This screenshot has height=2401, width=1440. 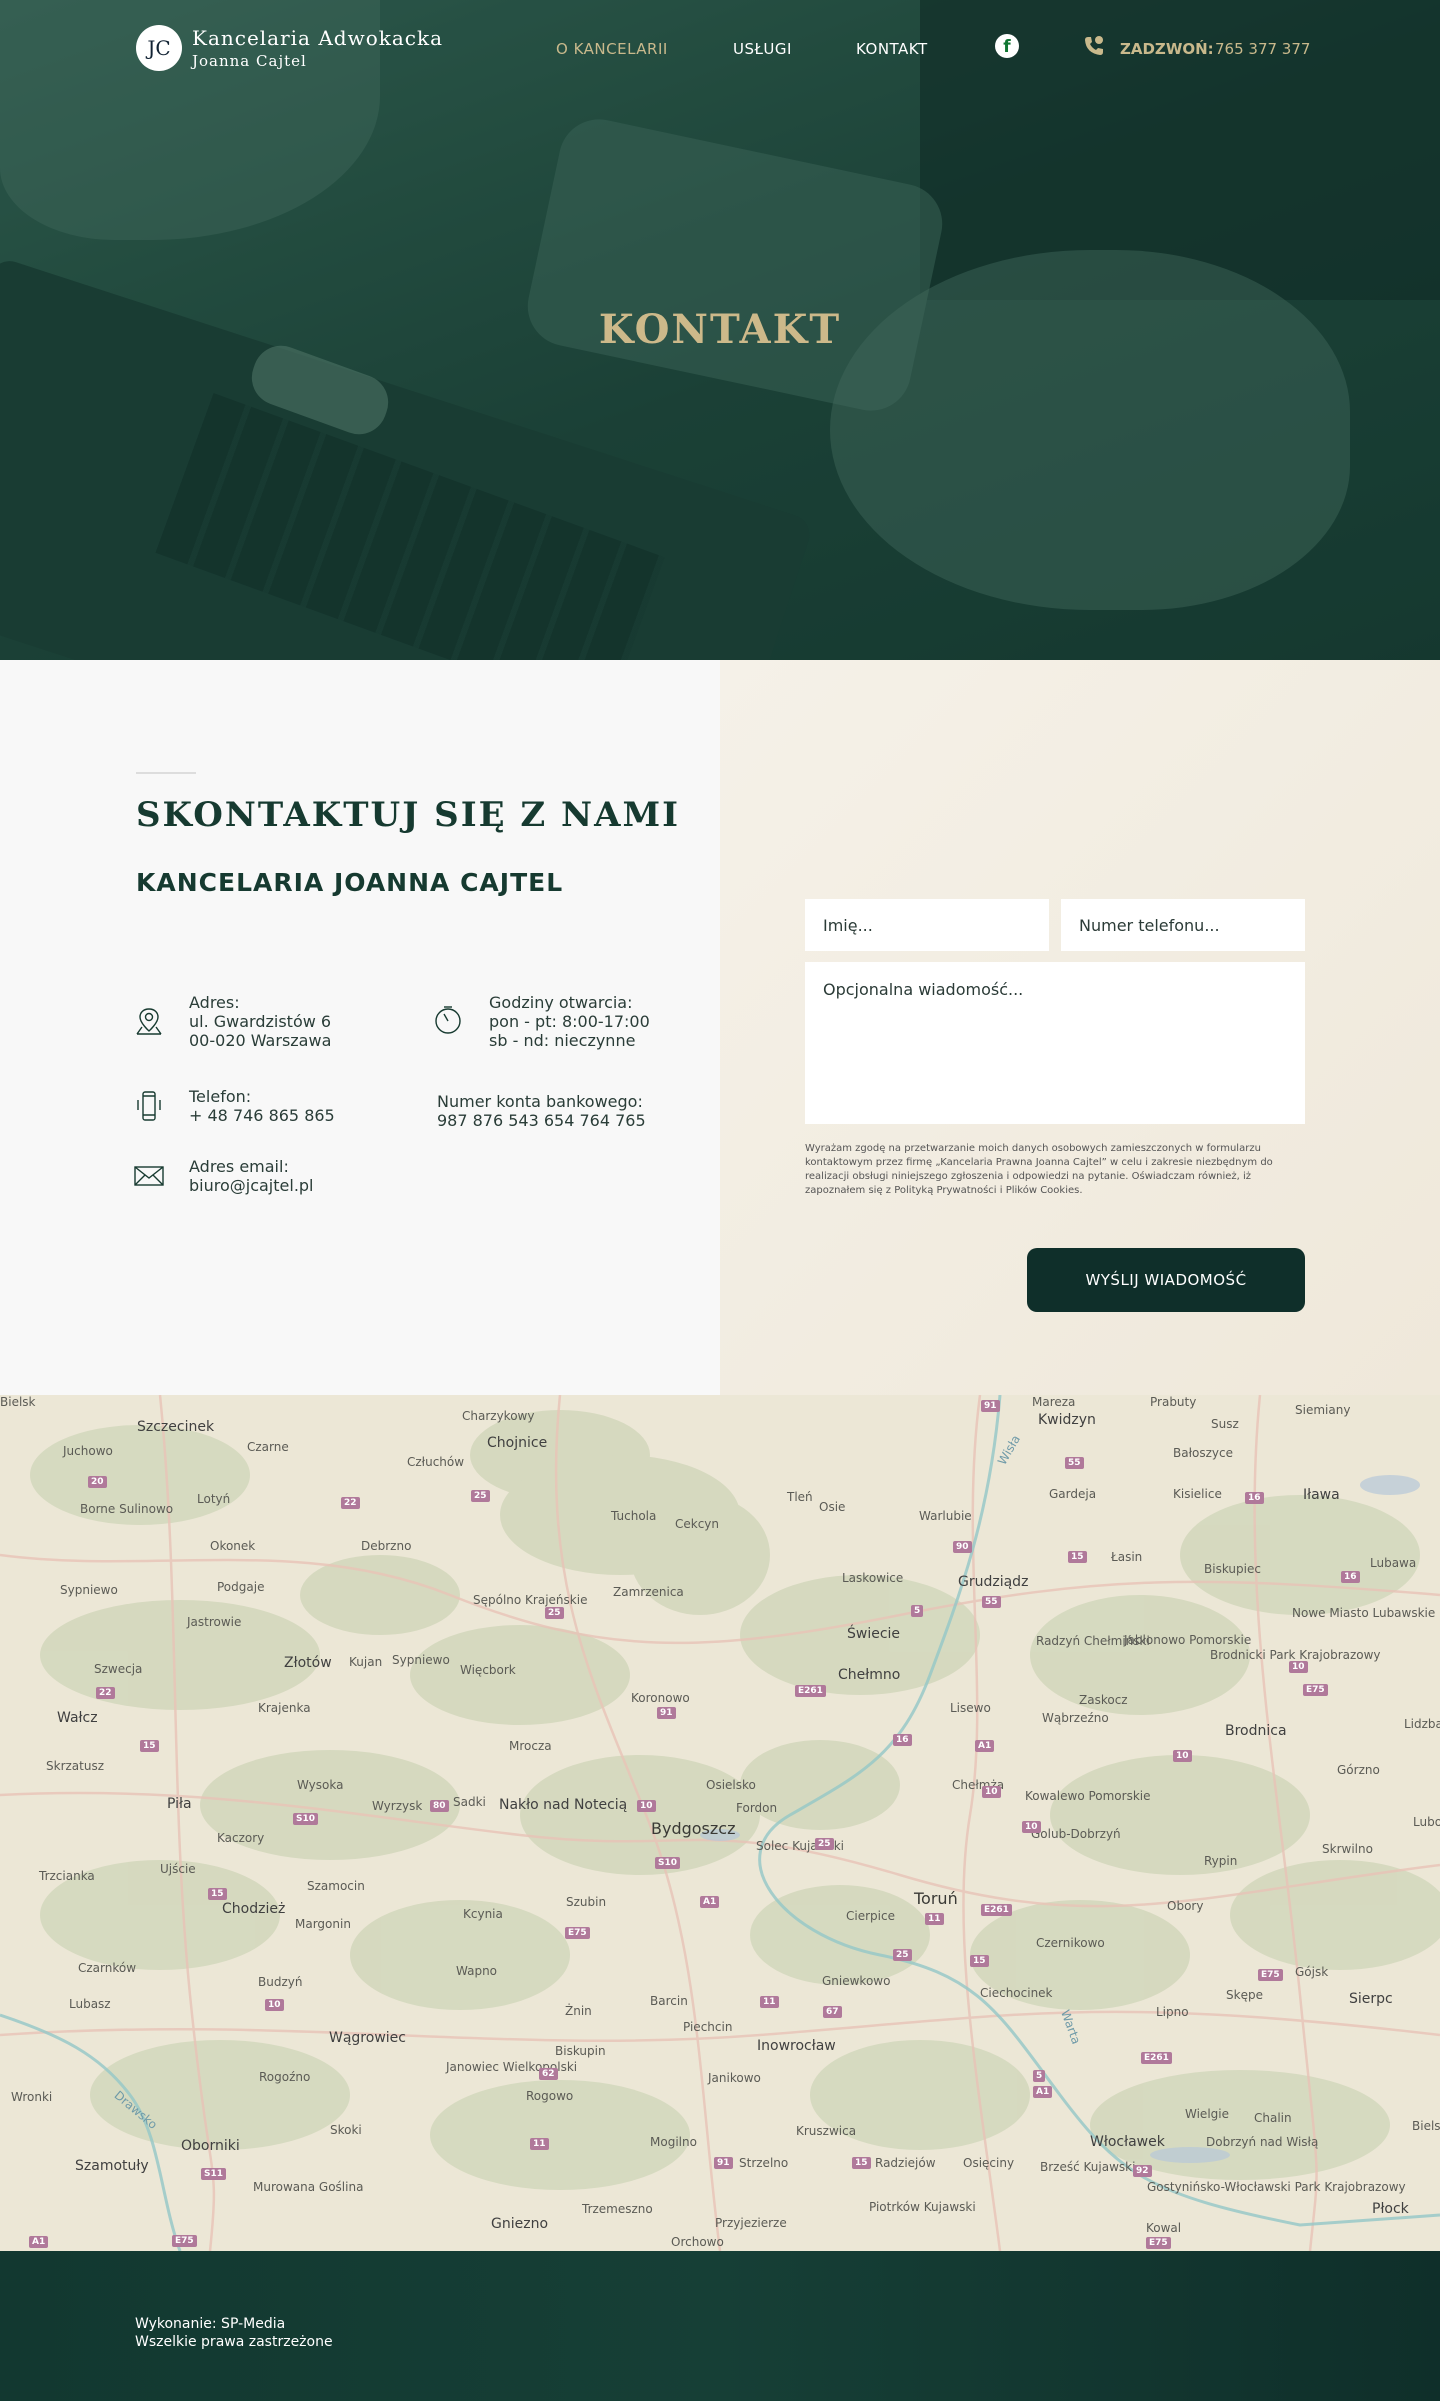 What do you see at coordinates (1075, 1718) in the screenshot?
I see `map-place-label: Wąbrzeźno` at bounding box center [1075, 1718].